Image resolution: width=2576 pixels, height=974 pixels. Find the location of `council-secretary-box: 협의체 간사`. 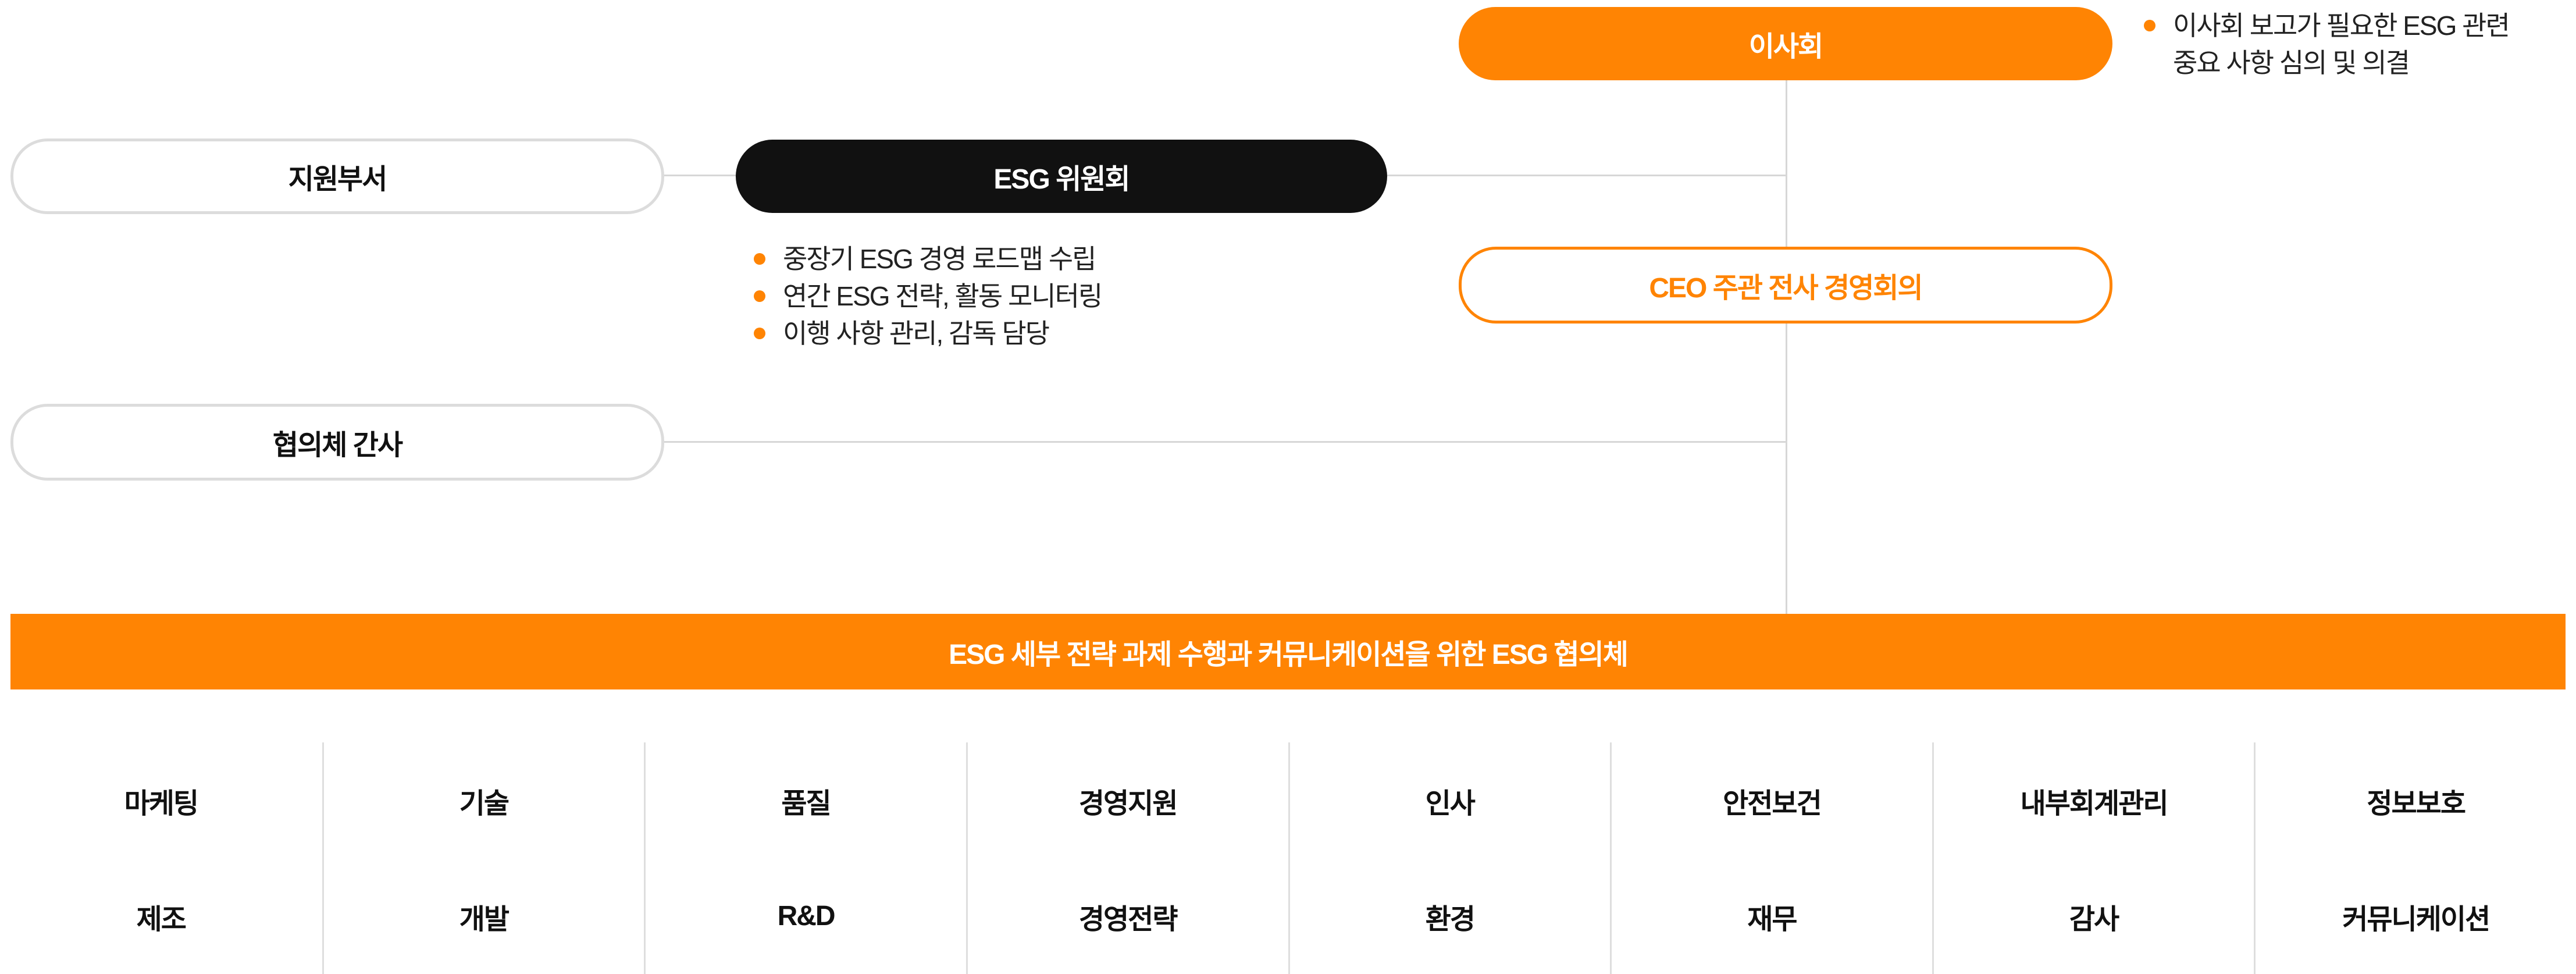

council-secretary-box: 협의체 간사 is located at coordinates (337, 442).